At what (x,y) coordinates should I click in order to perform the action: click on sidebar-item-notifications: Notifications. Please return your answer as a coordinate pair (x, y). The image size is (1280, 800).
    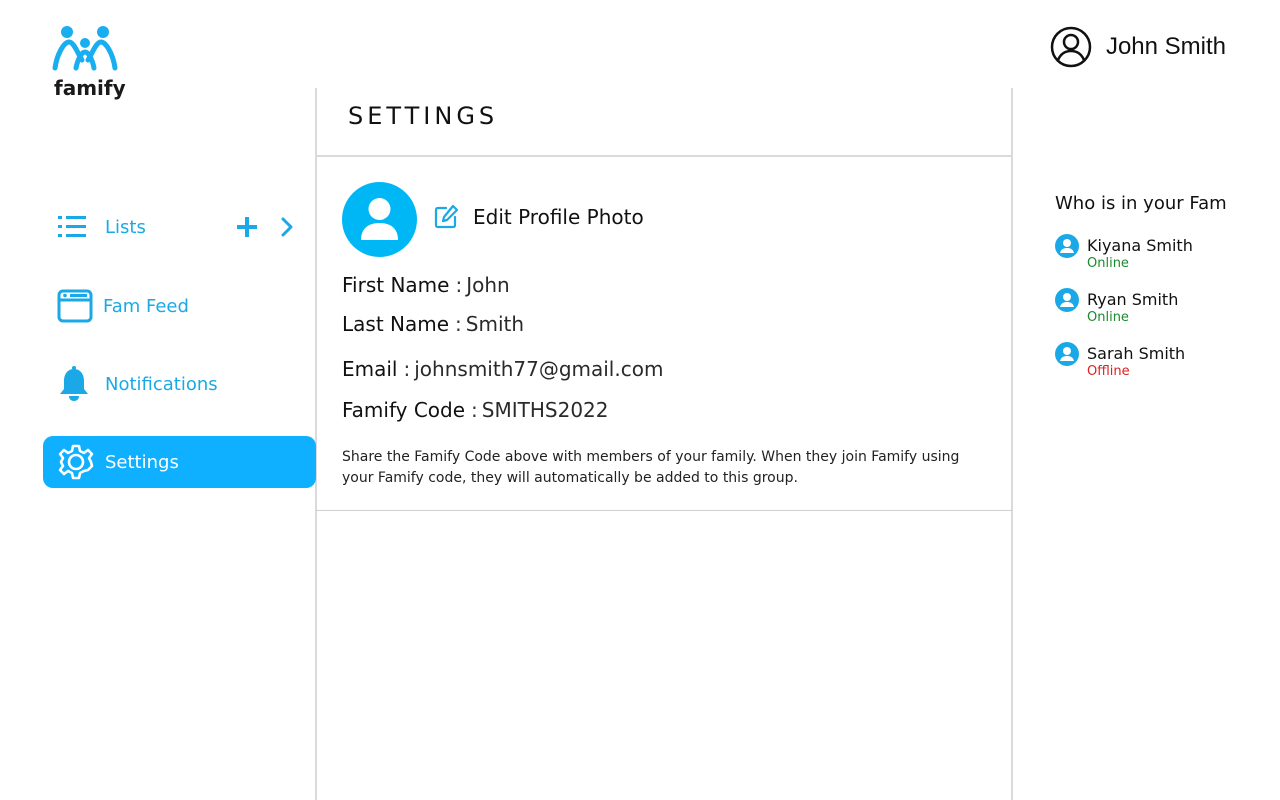
    Looking at the image, I should click on (179, 384).